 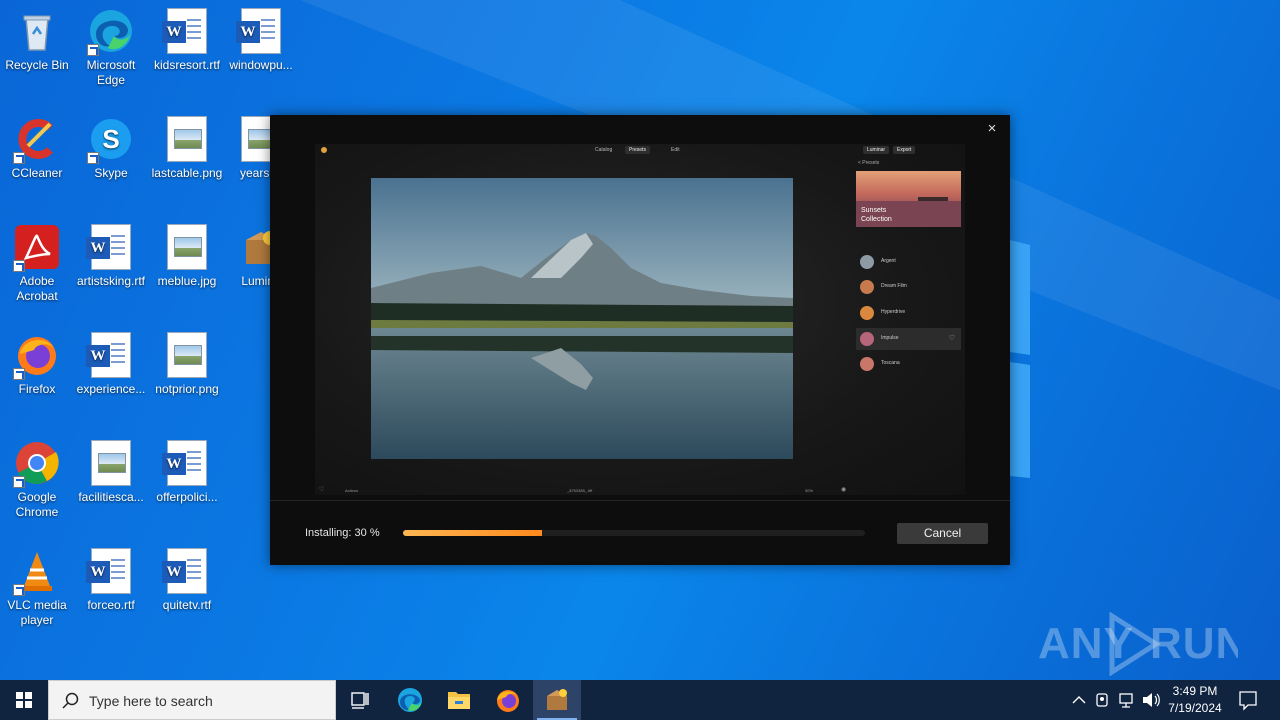 I want to click on firefox-icon, so click(x=36, y=356).